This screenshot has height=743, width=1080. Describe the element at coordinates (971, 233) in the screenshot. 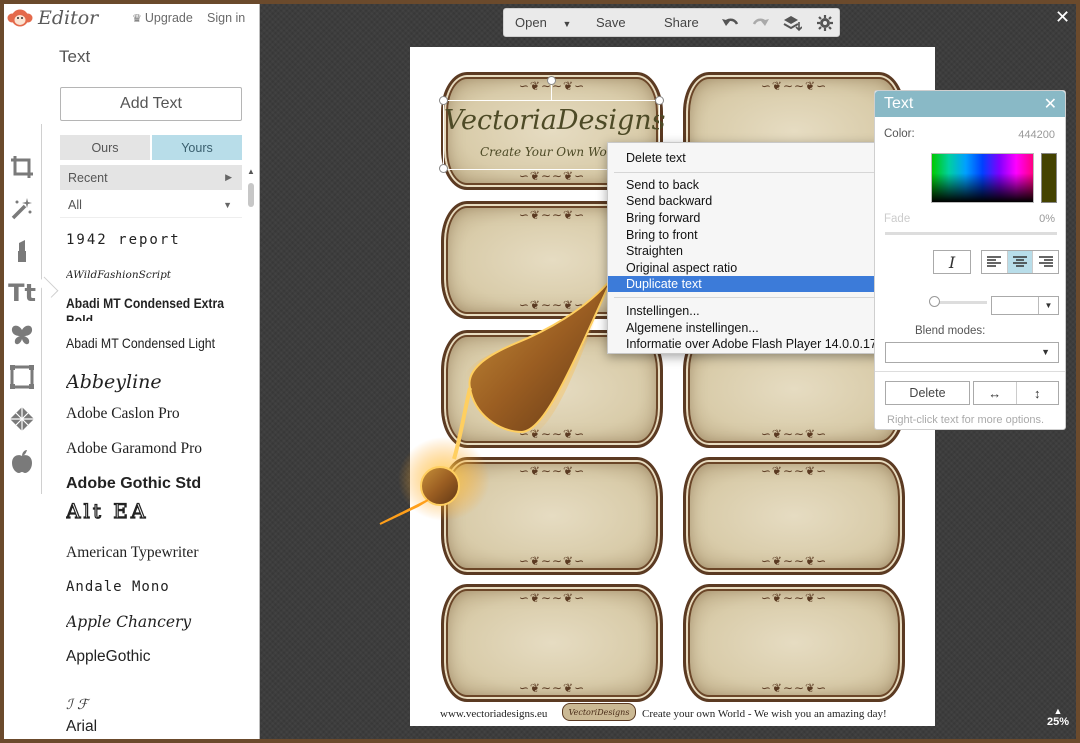

I see `fade-slider` at that location.